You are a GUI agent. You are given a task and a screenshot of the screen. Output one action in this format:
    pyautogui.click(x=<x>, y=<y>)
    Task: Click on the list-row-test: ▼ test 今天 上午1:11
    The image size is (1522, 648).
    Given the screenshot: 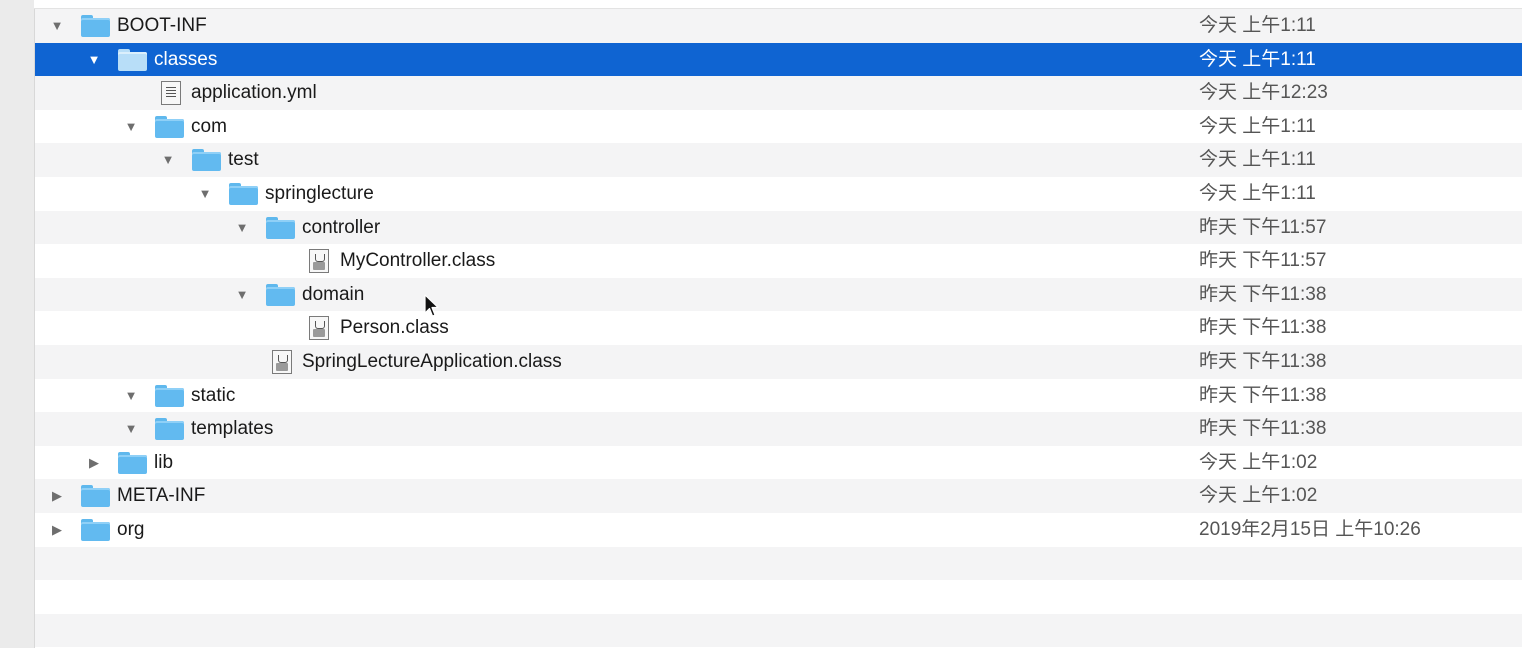 What is the action you would take?
    pyautogui.click(x=778, y=160)
    